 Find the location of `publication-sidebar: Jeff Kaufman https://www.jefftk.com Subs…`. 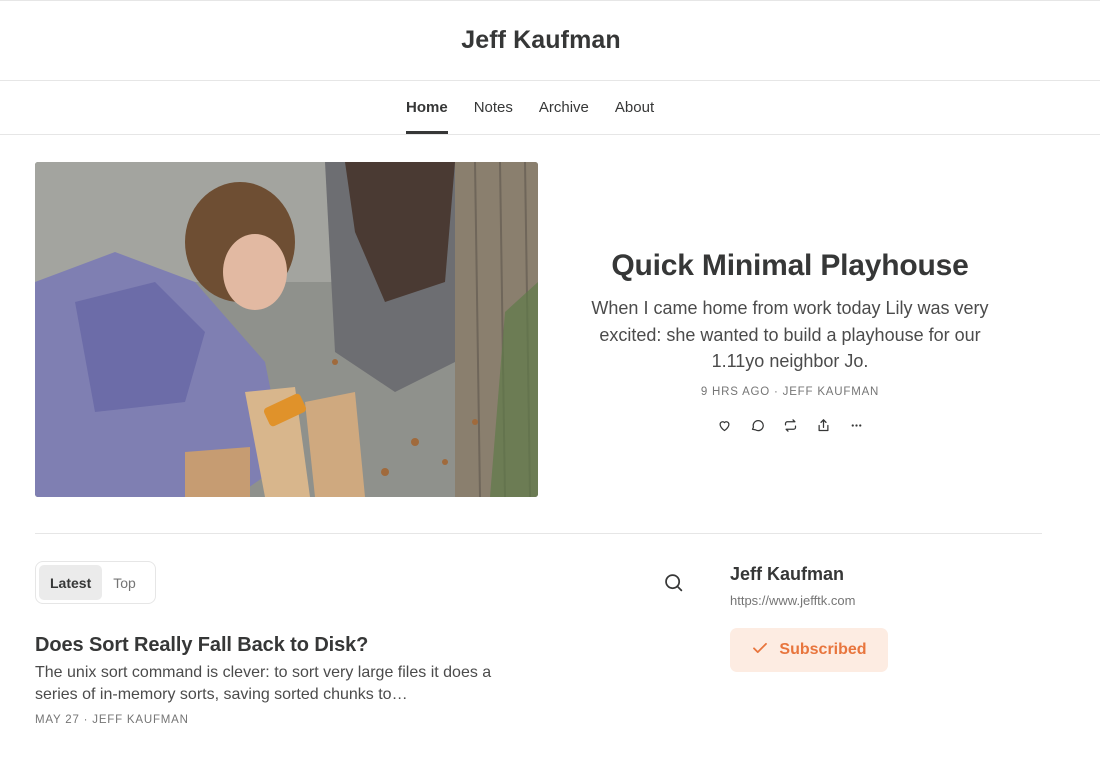

publication-sidebar: Jeff Kaufman https://www.jefftk.com Subs… is located at coordinates (890, 617).